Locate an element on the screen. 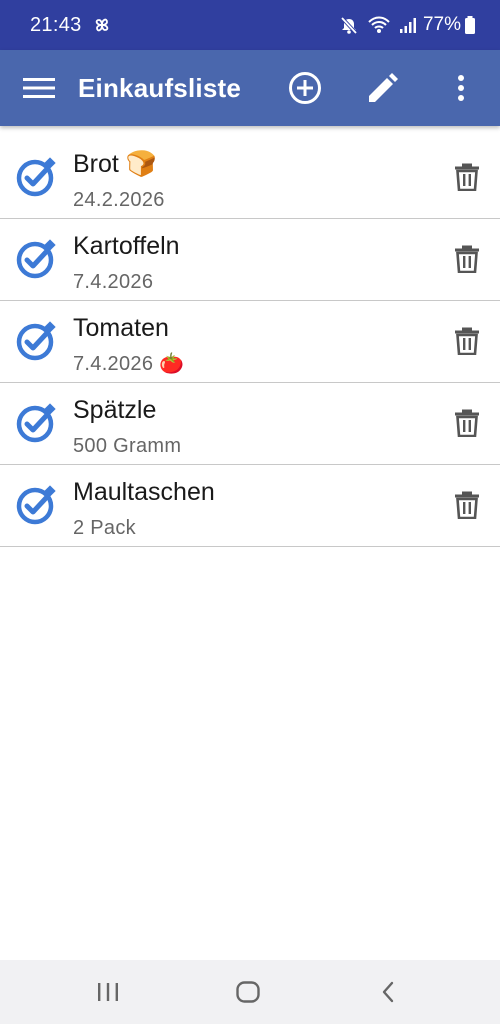 This screenshot has height=1024, width=500. item-name: Tomaten is located at coordinates (121, 328).